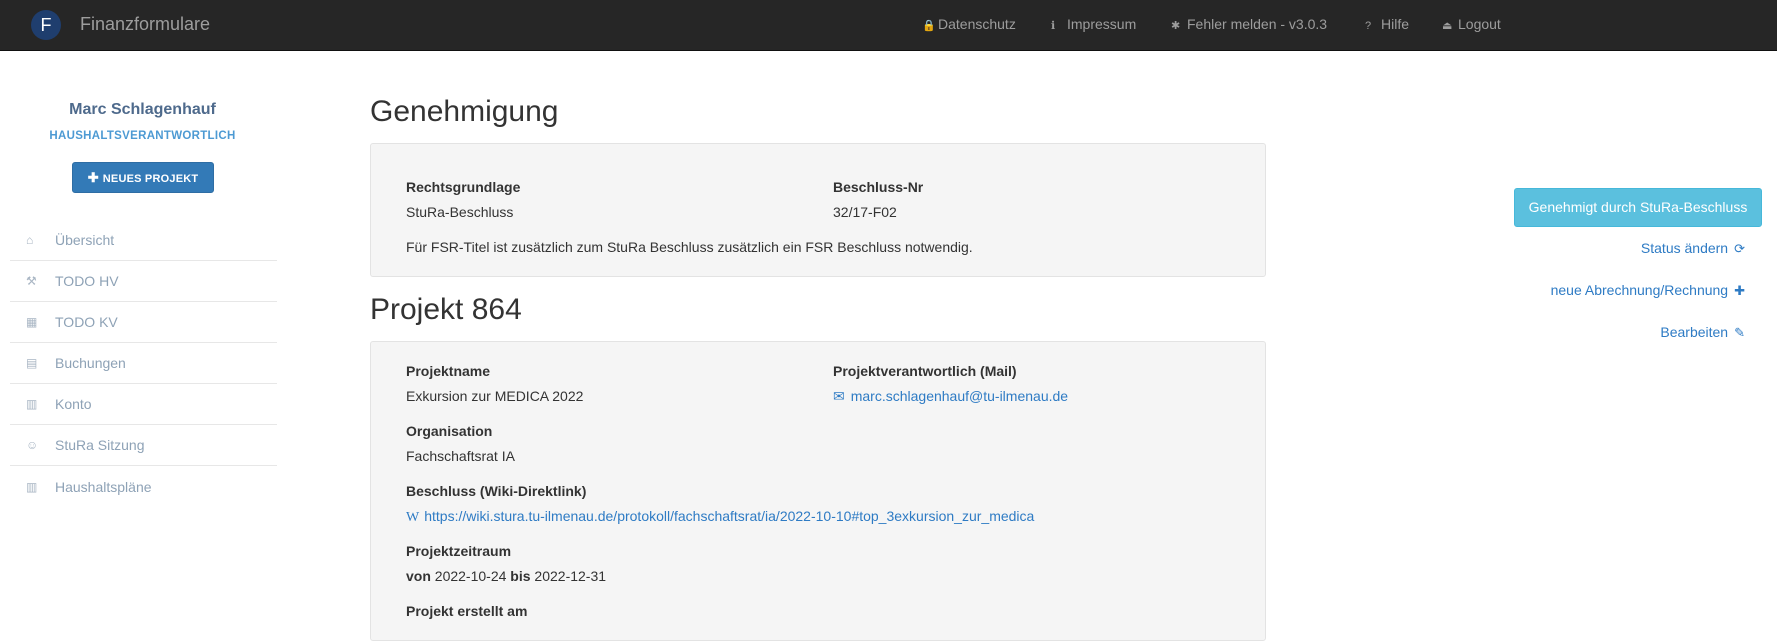 Image resolution: width=1777 pixels, height=641 pixels. Describe the element at coordinates (413, 517) in the screenshot. I see `wikipedia-icon: W` at that location.